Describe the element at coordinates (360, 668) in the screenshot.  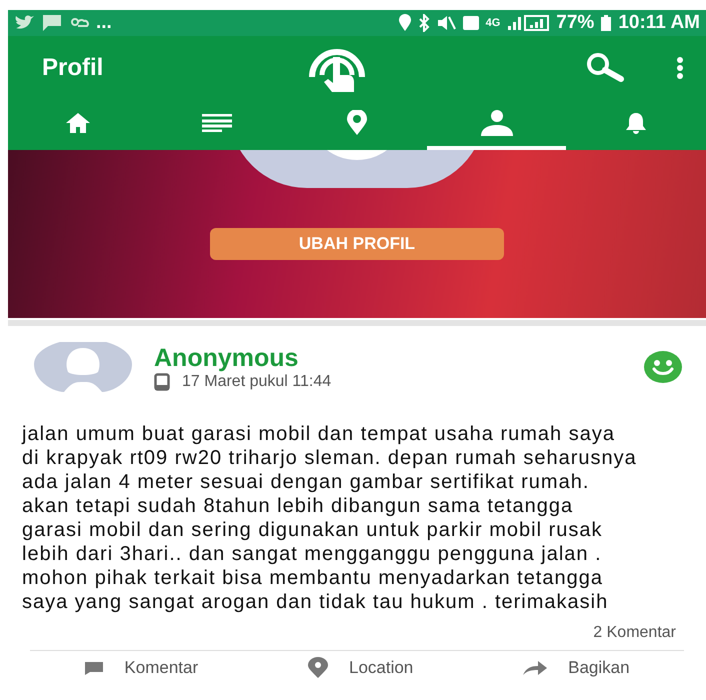
I see `action-button: Location` at that location.